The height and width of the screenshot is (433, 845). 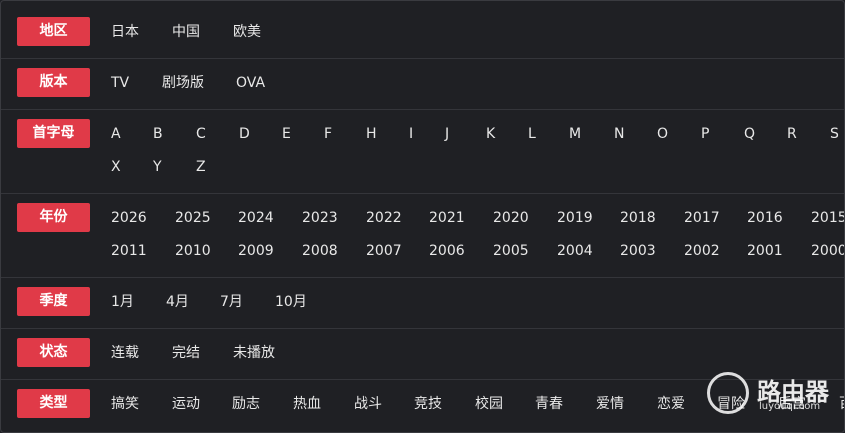 What do you see at coordinates (575, 134) in the screenshot?
I see `initial-option: M` at bounding box center [575, 134].